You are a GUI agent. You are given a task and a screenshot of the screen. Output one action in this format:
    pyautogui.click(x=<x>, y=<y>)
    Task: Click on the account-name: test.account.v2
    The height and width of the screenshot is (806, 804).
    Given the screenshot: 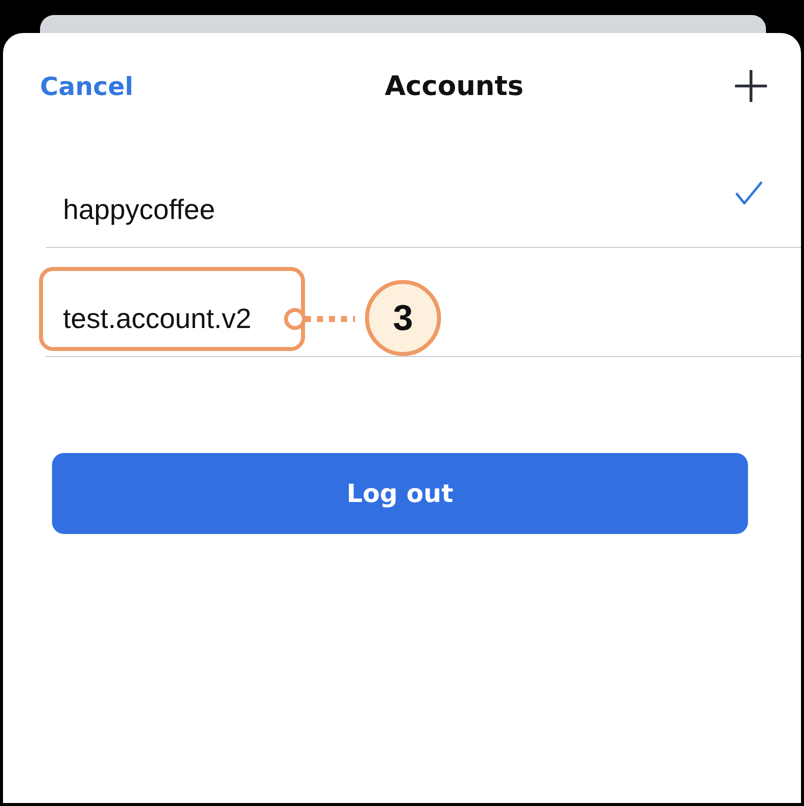 What is the action you would take?
    pyautogui.click(x=157, y=319)
    